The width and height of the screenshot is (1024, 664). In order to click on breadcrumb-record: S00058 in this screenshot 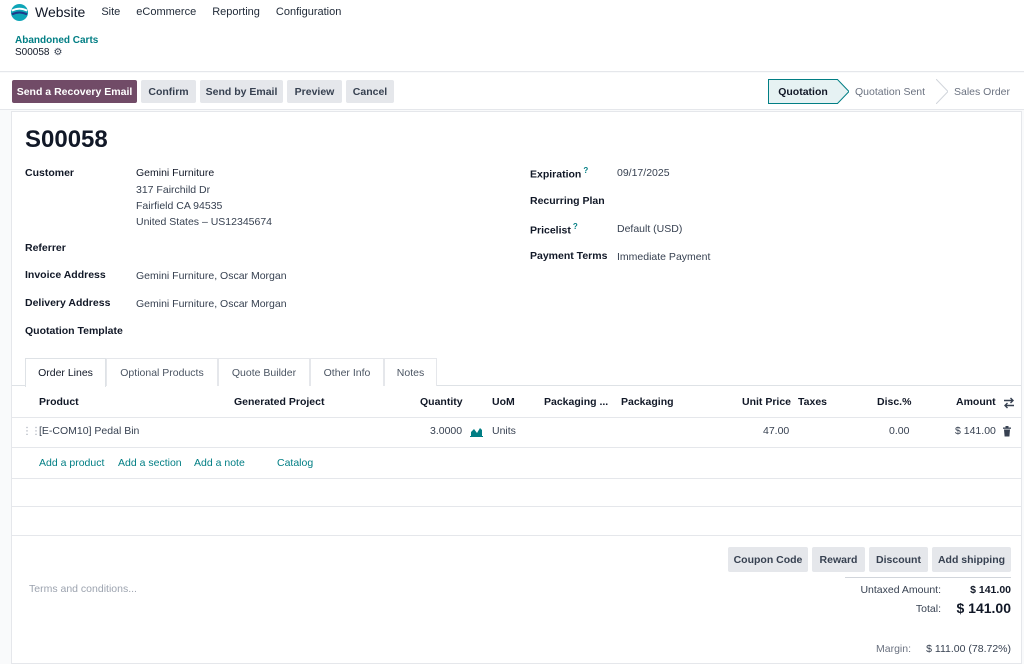, I will do `click(32, 52)`.